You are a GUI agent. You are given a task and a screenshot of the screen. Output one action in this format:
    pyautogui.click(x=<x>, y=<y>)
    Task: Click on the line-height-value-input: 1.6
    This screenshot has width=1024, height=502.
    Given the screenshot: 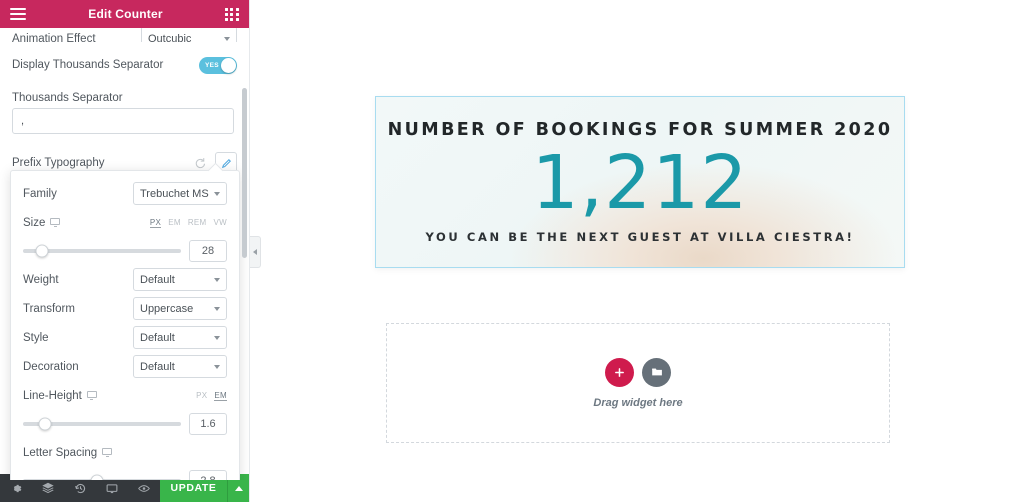 What is the action you would take?
    pyautogui.click(x=208, y=424)
    